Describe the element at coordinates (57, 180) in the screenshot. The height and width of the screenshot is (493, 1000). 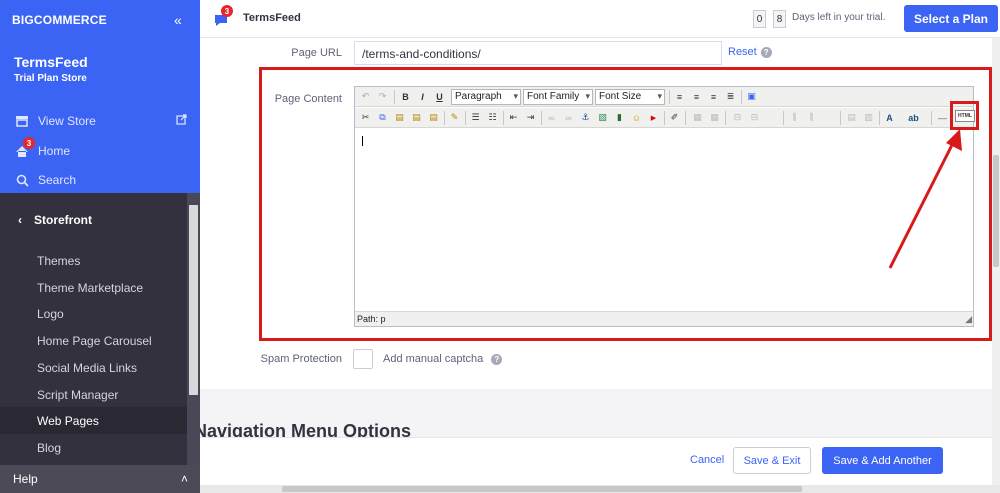
I see `sidebar-item-label: Search` at that location.